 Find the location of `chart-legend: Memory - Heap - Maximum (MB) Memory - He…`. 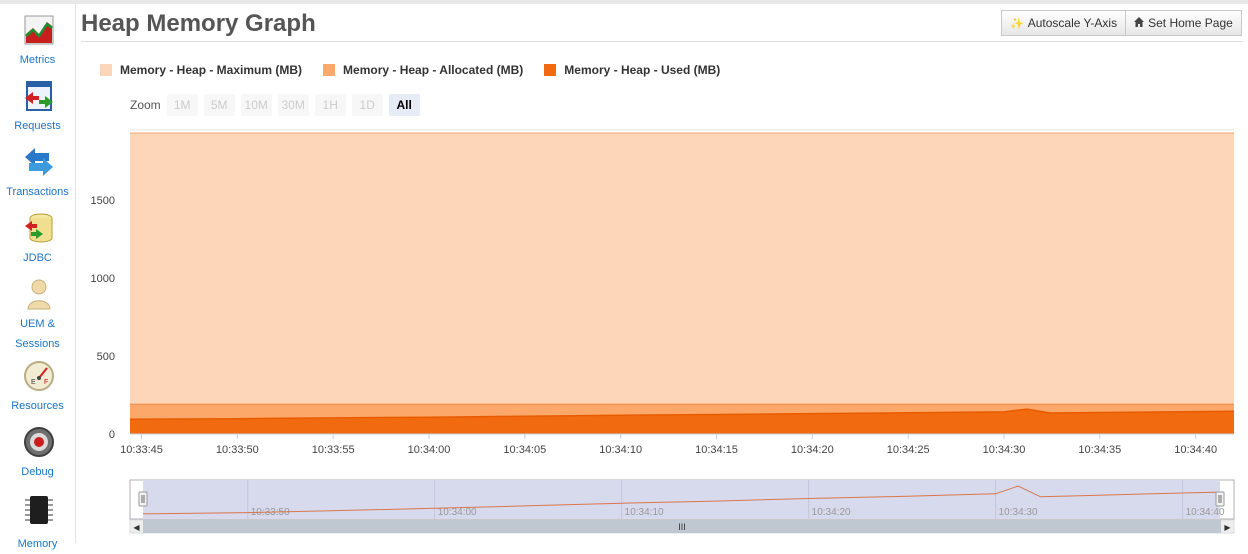

chart-legend: Memory - Heap - Maximum (MB) Memory - He… is located at coordinates (420, 70).